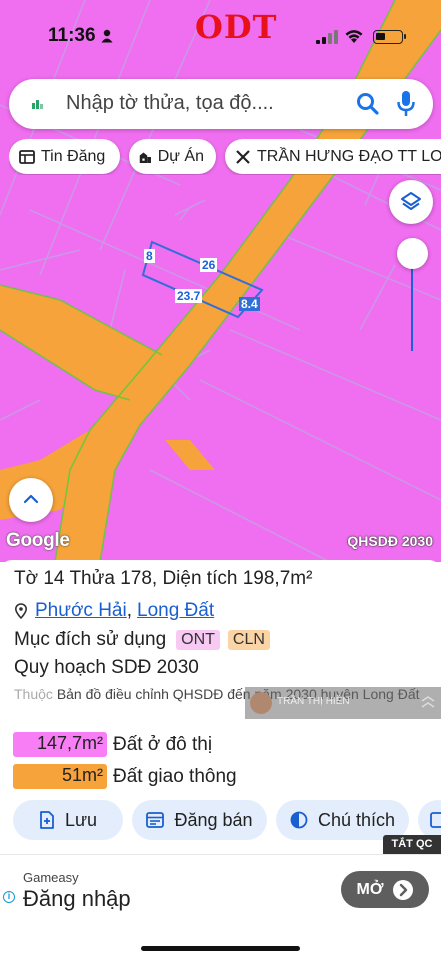 The width and height of the screenshot is (441, 960). What do you see at coordinates (26, 578) in the screenshot?
I see `sheet-prefix: Tờ` at bounding box center [26, 578].